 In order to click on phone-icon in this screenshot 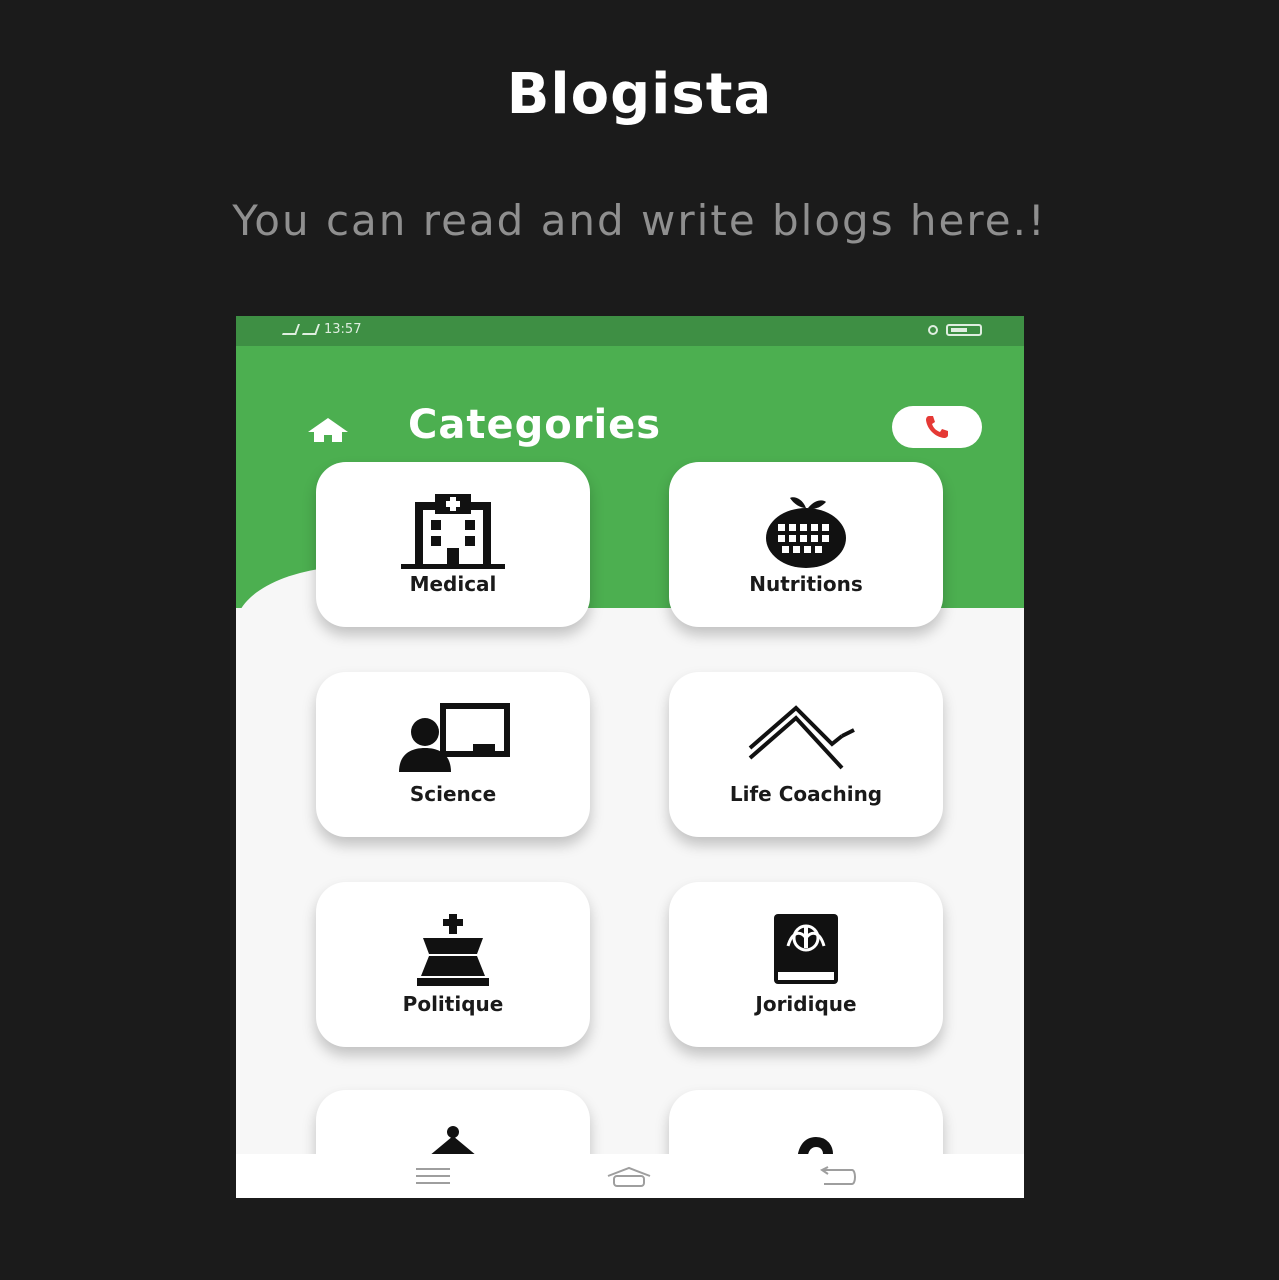, I will do `click(937, 427)`.